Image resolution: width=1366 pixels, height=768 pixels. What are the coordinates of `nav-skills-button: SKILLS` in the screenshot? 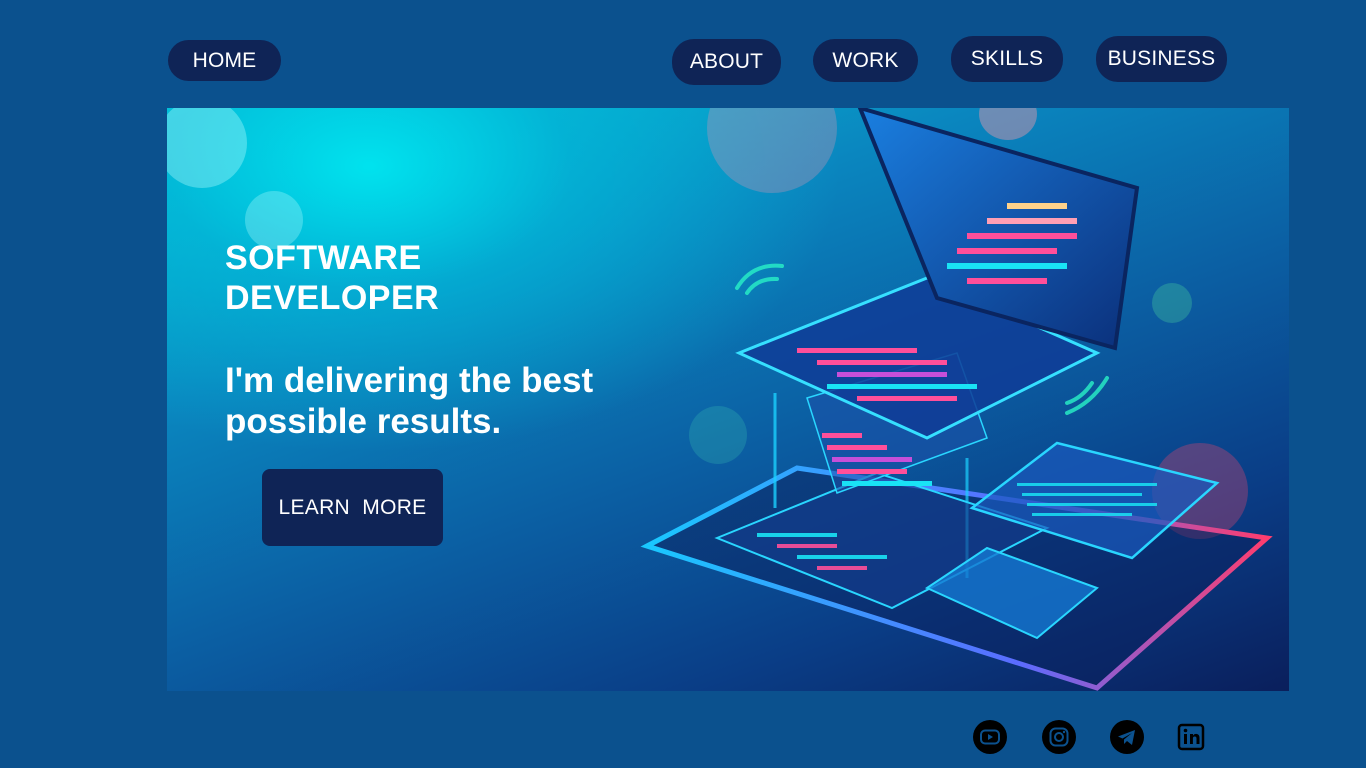 It's located at (1007, 59).